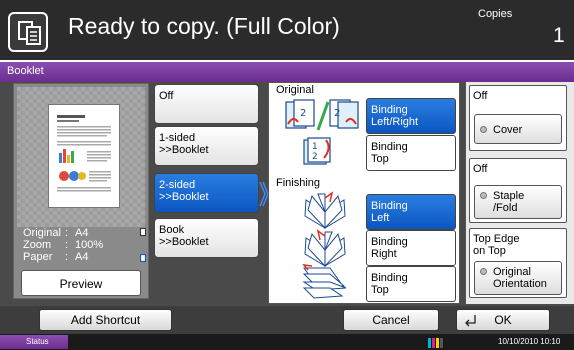  What do you see at coordinates (322, 115) in the screenshot?
I see `binding-left-right-icon: 2 2` at bounding box center [322, 115].